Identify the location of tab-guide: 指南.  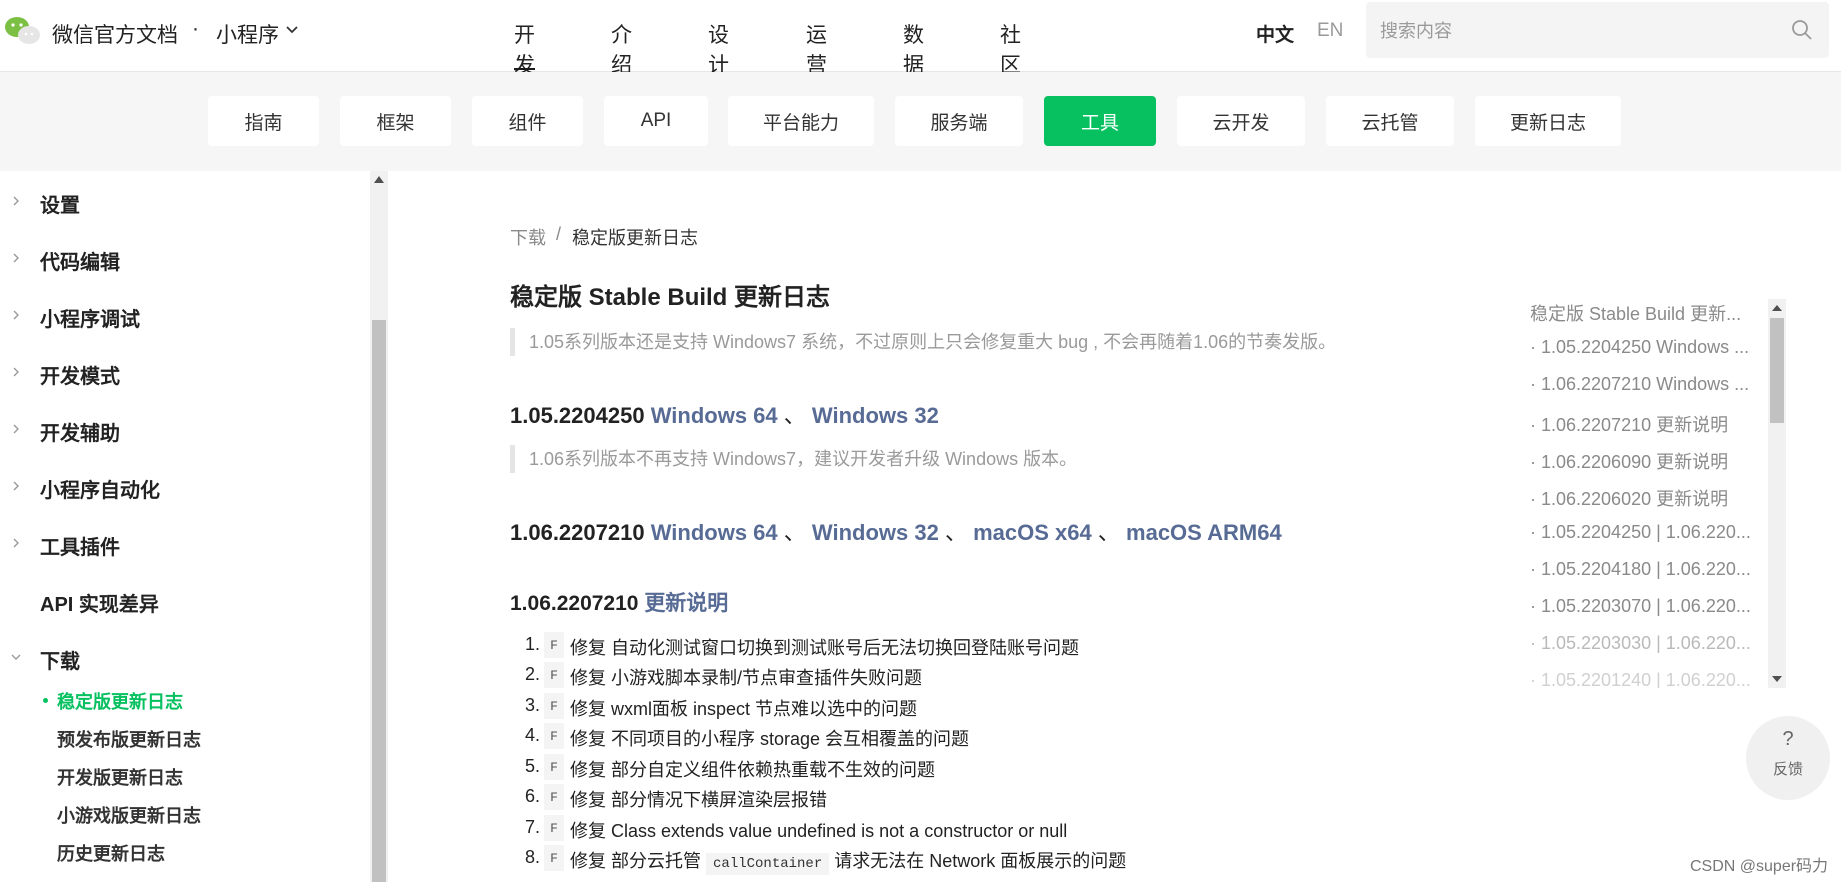
(263, 121).